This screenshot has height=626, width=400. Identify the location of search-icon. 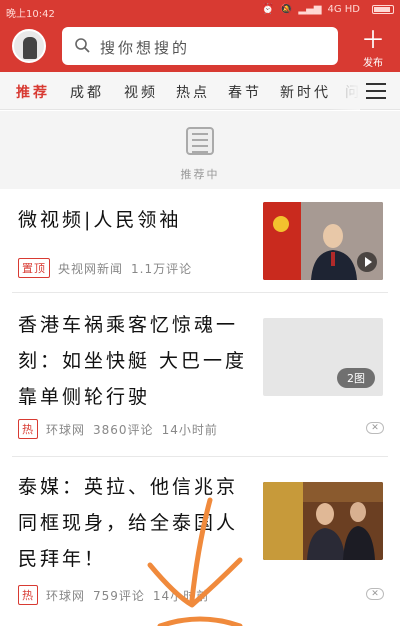
(82, 45).